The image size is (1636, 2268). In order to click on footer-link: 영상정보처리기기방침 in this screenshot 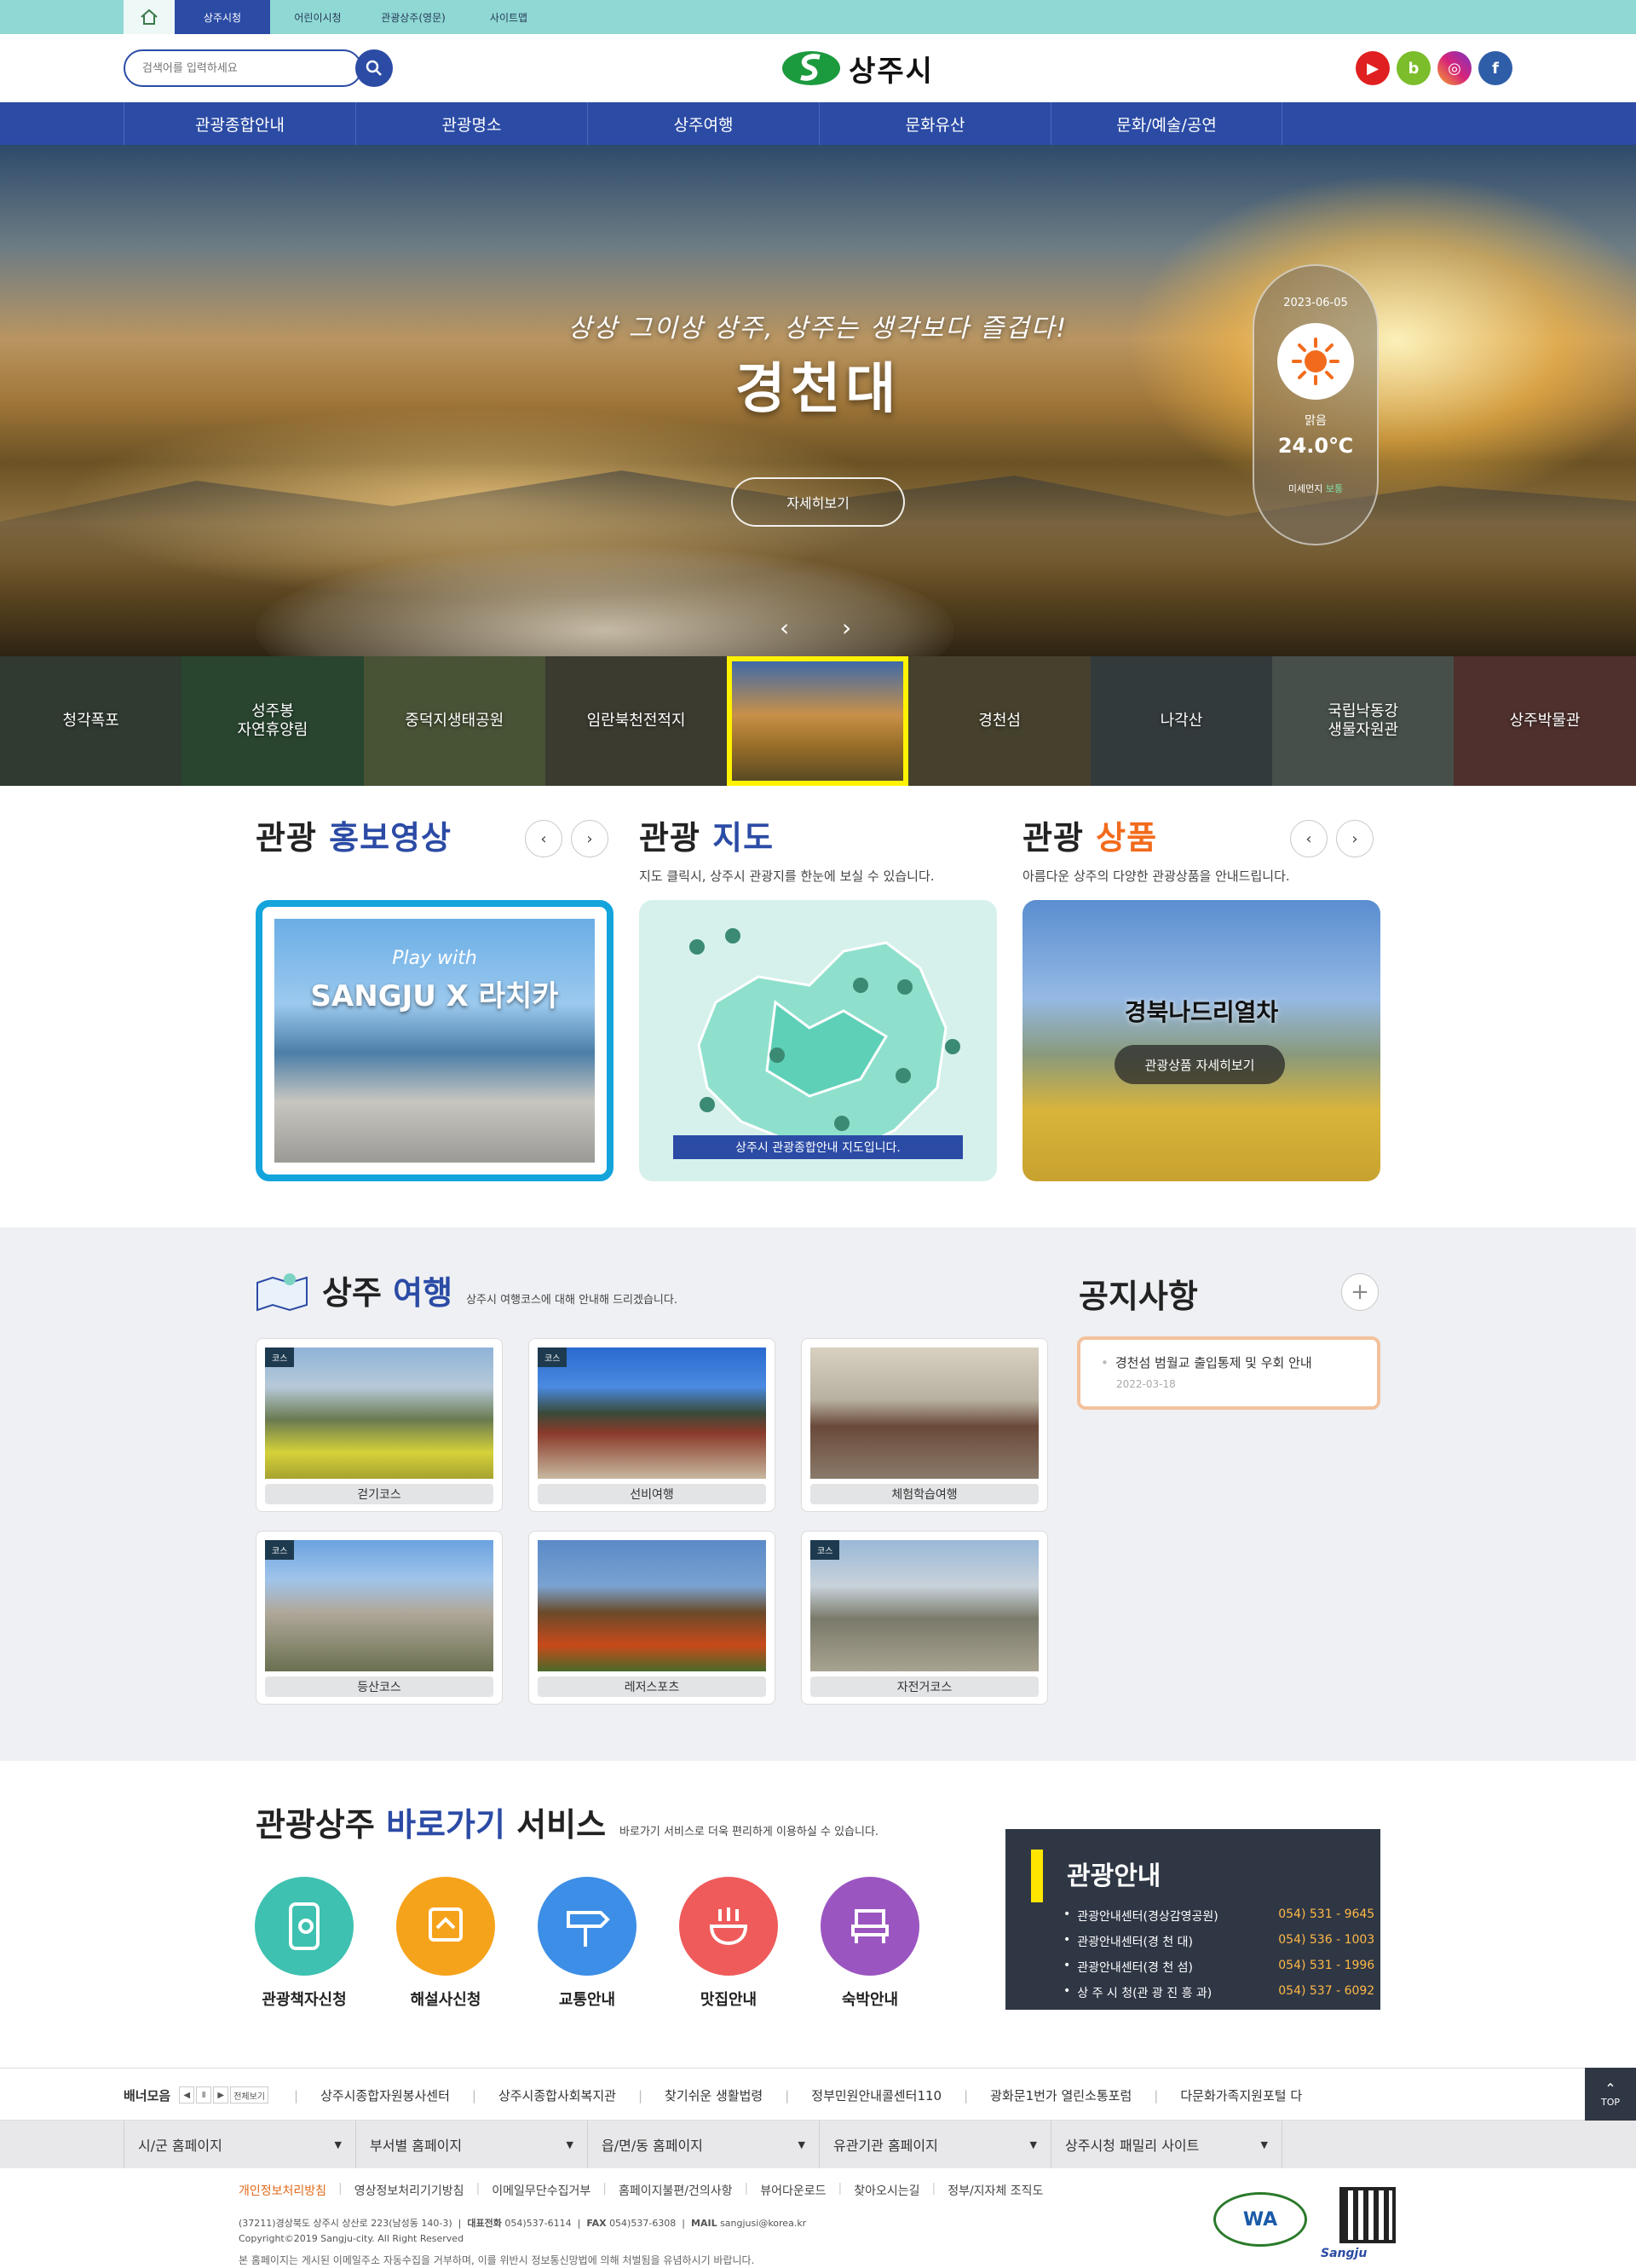, I will do `click(409, 2190)`.